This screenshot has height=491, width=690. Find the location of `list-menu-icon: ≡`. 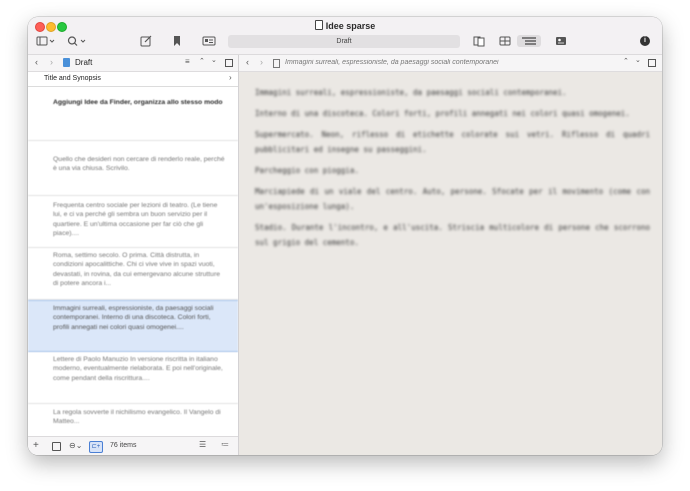

list-menu-icon: ≡ is located at coordinates (187, 61).